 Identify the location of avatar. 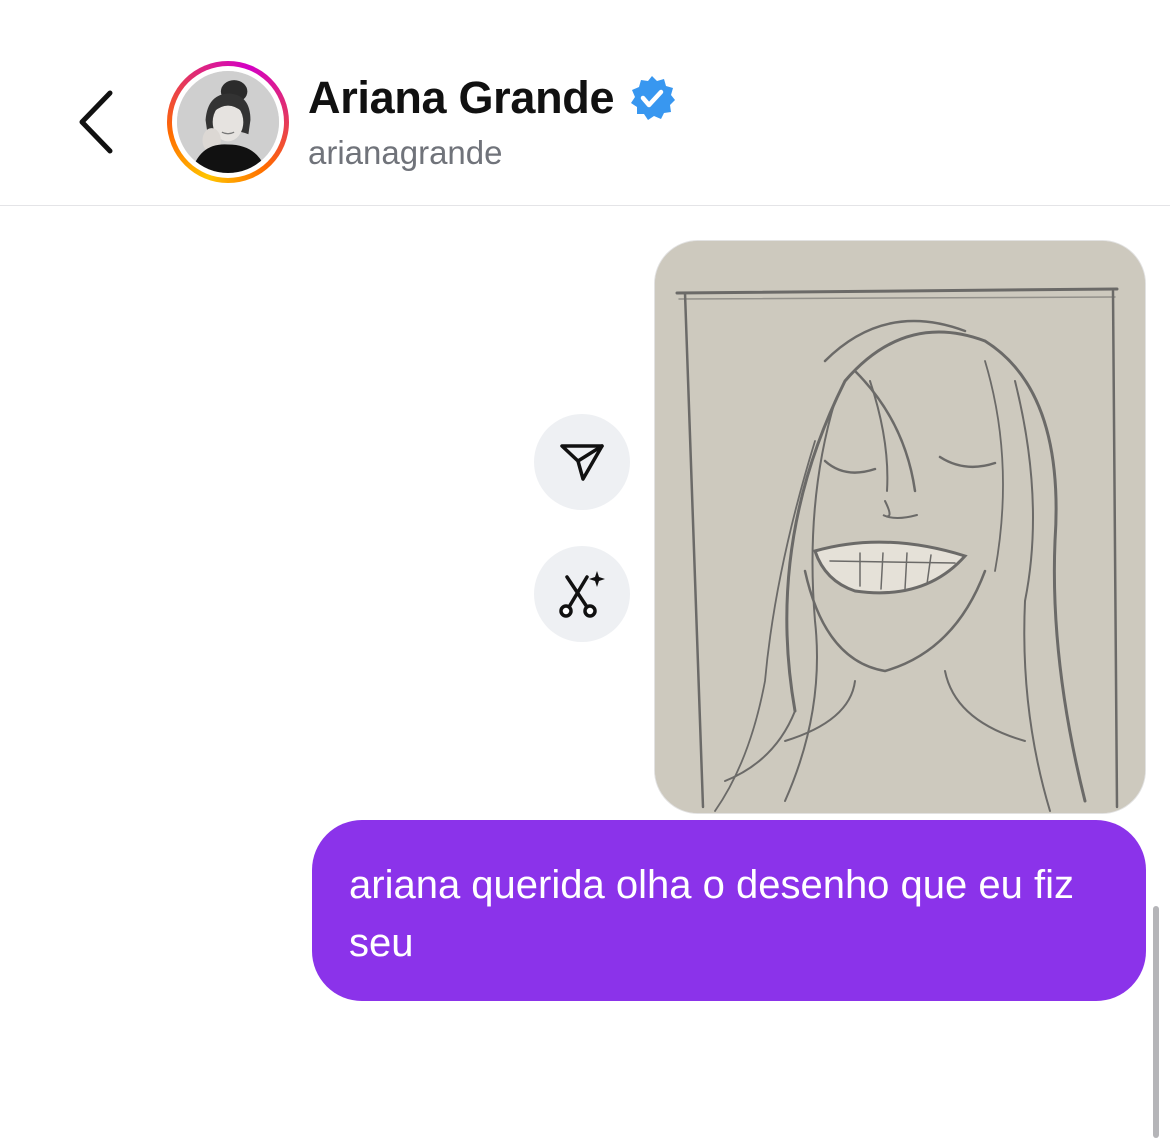
(228, 122).